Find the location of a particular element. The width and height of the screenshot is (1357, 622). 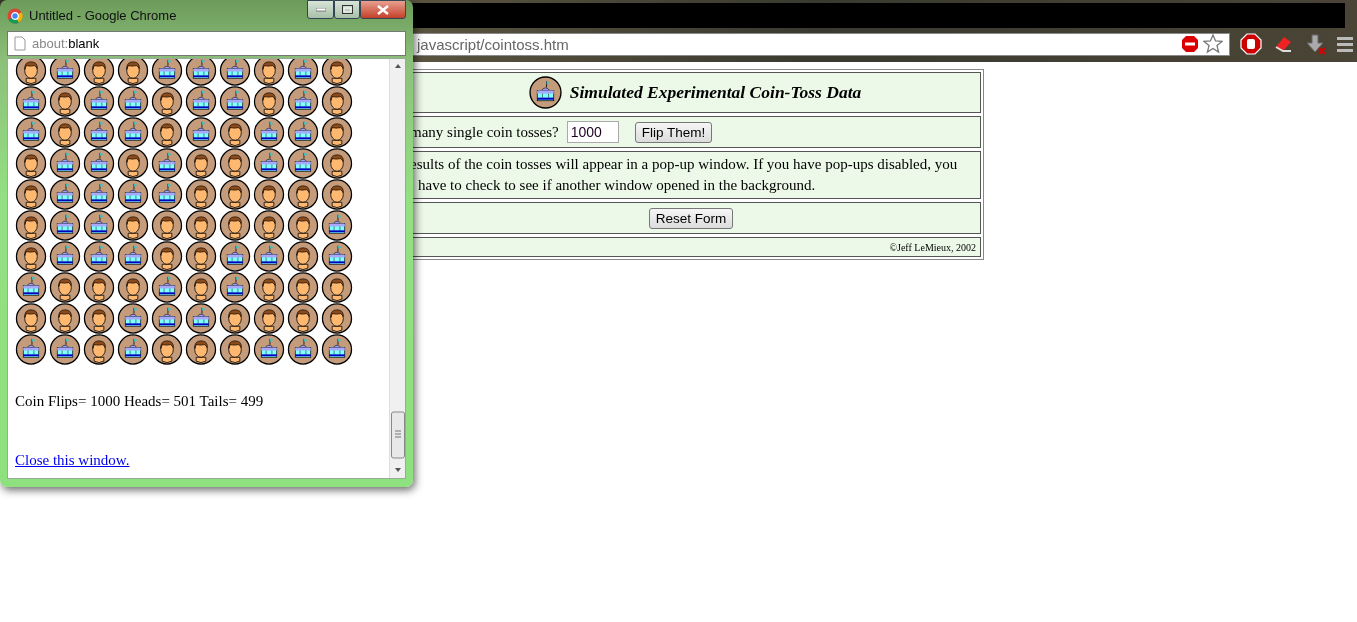

copyright-text: ©Jeff LeMieux, 2002 is located at coordinates (932, 247).